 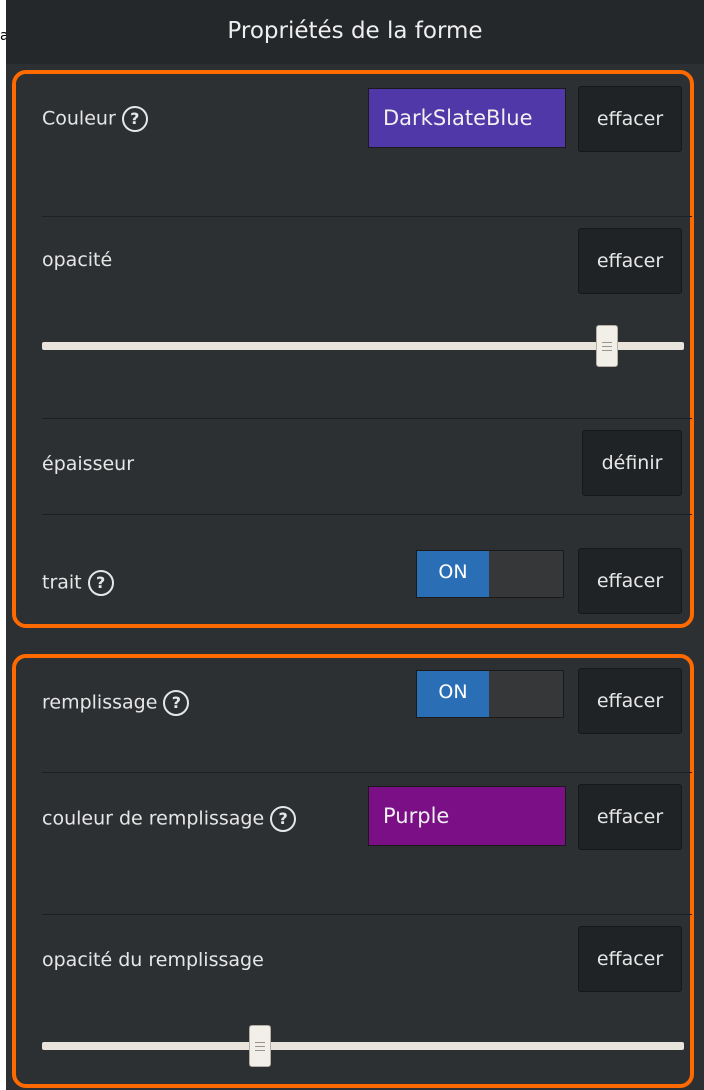 I want to click on fill-color-row-label: couleur de remplissage?, so click(x=169, y=819).